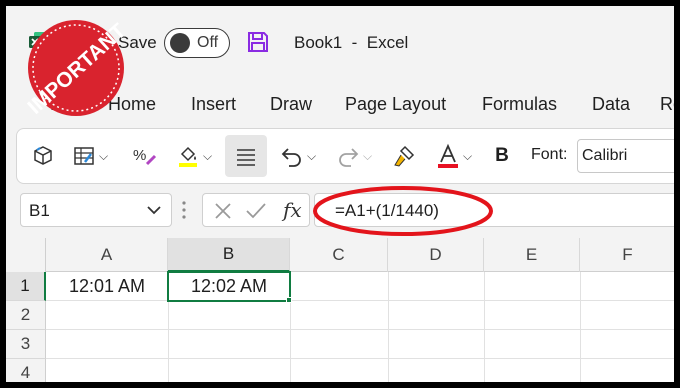 The image size is (680, 388). What do you see at coordinates (291, 104) in the screenshot?
I see `tab-draw: Draw` at bounding box center [291, 104].